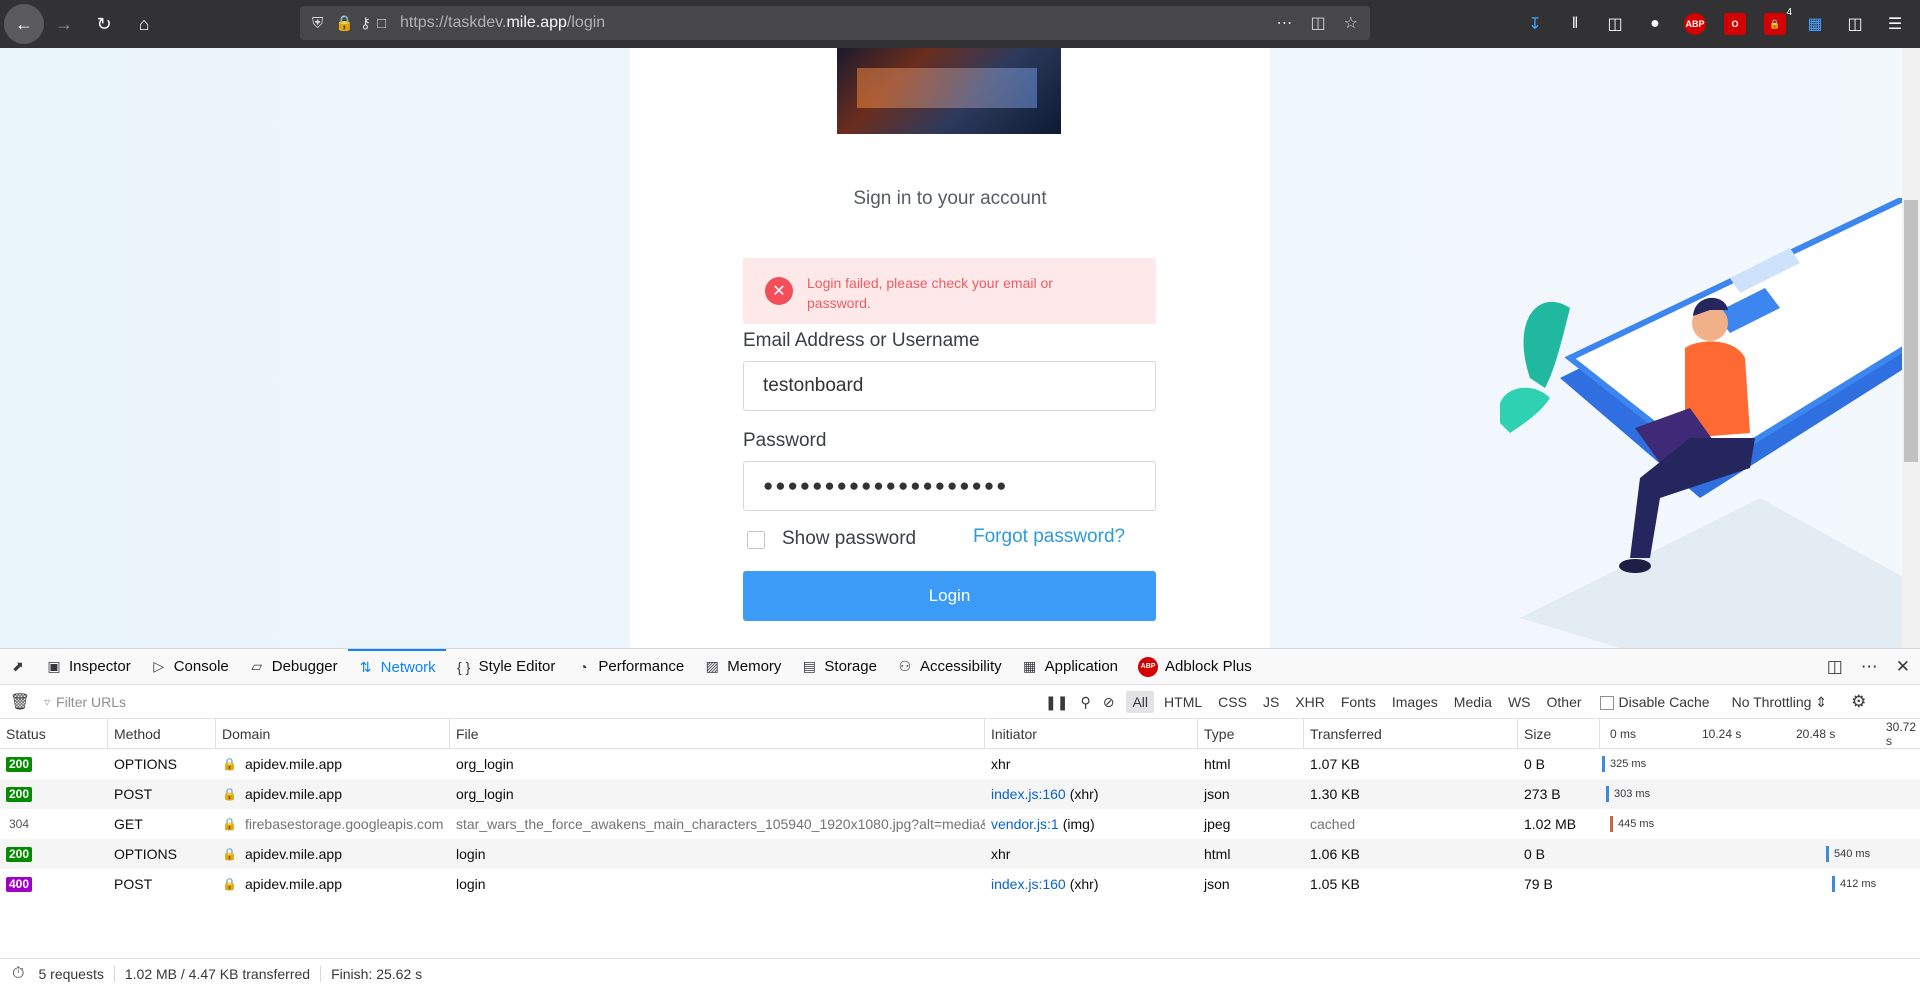  Describe the element at coordinates (133, 884) in the screenshot. I see `method-cell: POST` at that location.